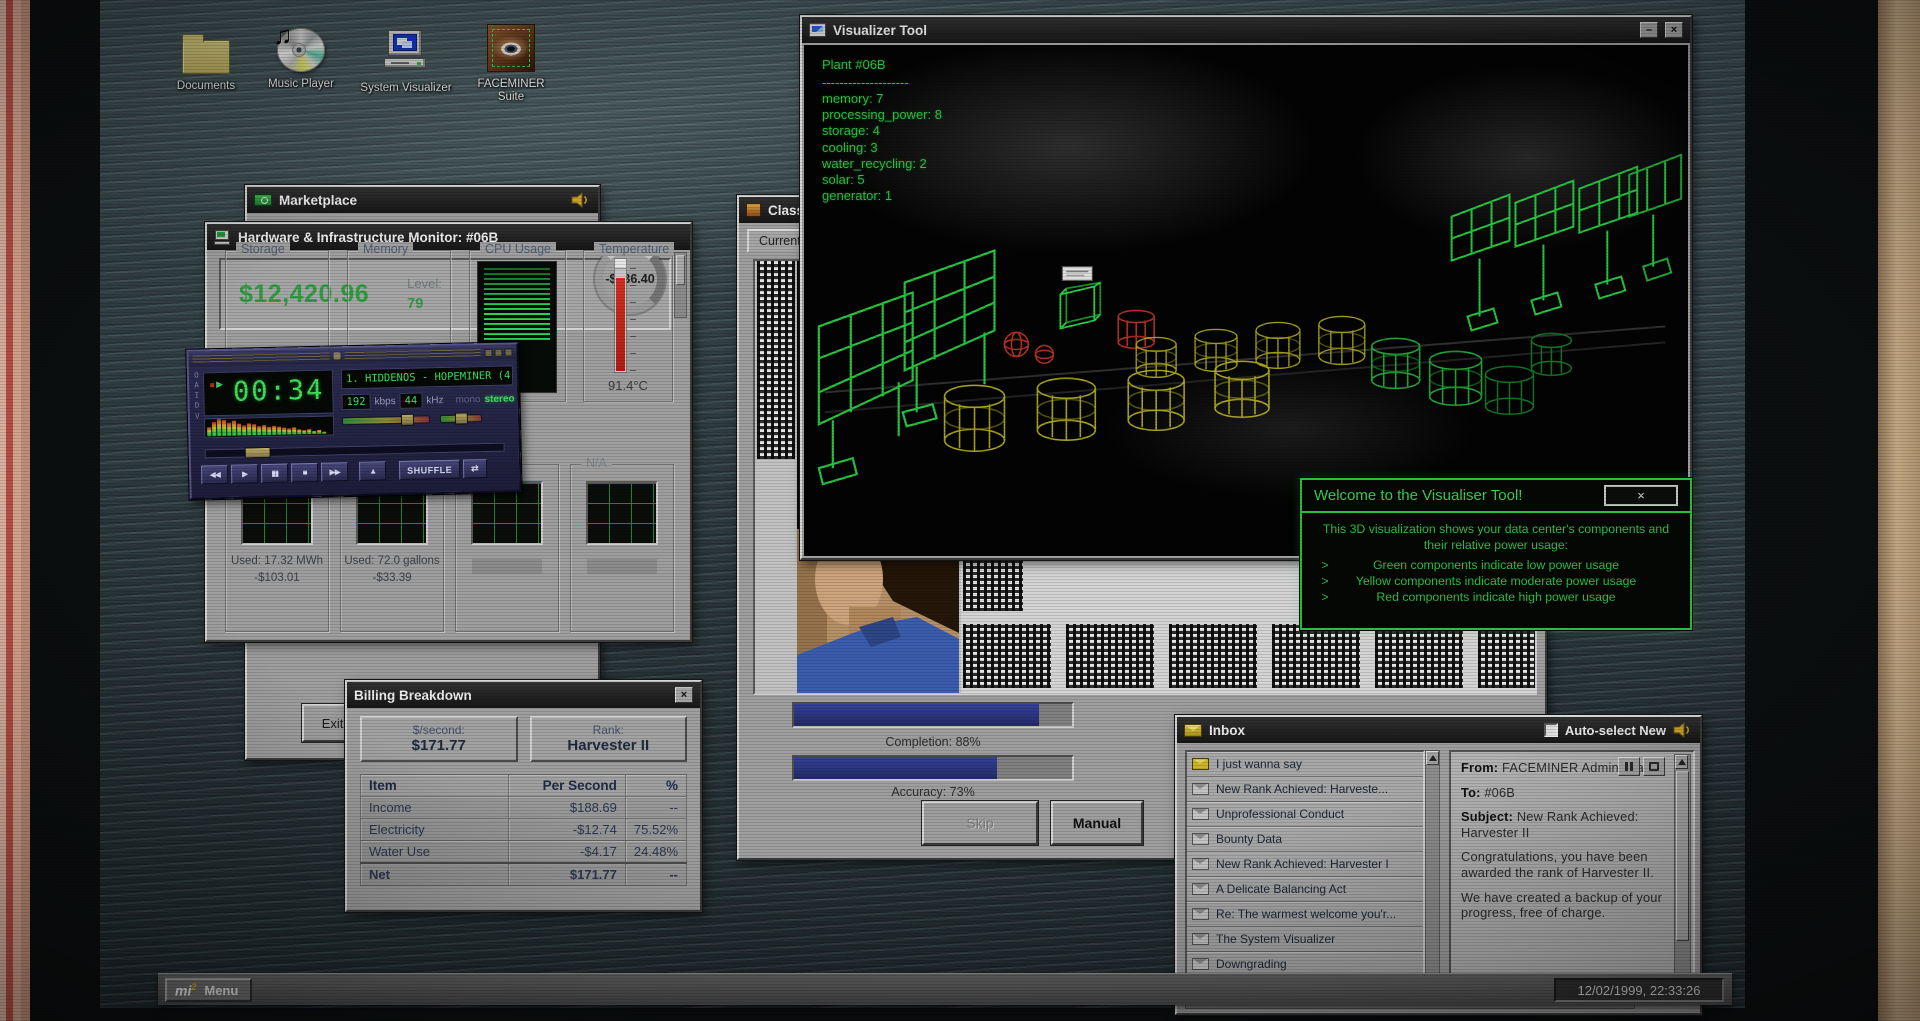 This screenshot has height=1021, width=1920. Describe the element at coordinates (523, 695) in the screenshot. I see `billing-titlebar: Billing Breakdown ×` at that location.